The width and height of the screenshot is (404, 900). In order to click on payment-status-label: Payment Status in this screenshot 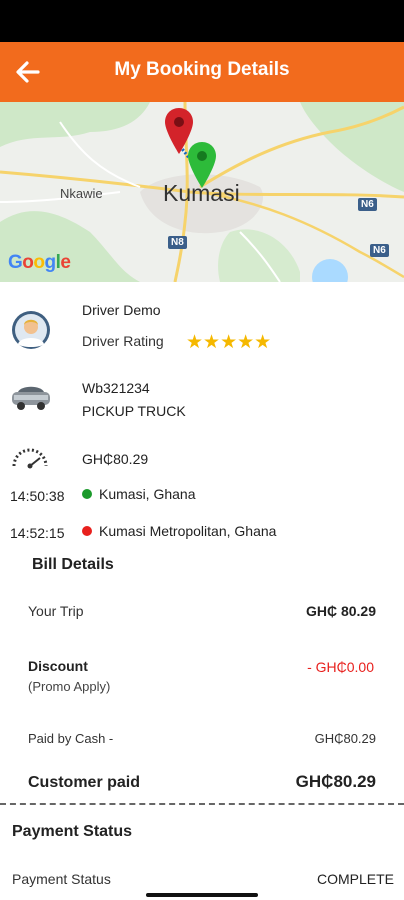, I will do `click(61, 879)`.